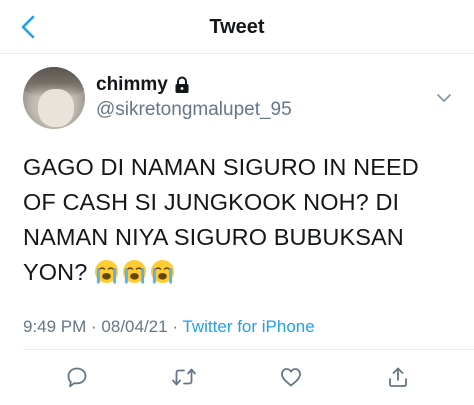  What do you see at coordinates (134, 326) in the screenshot?
I see `tweet-date: 08/04/21` at bounding box center [134, 326].